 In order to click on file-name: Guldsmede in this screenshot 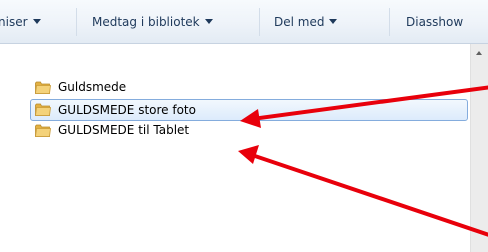, I will do `click(92, 87)`.